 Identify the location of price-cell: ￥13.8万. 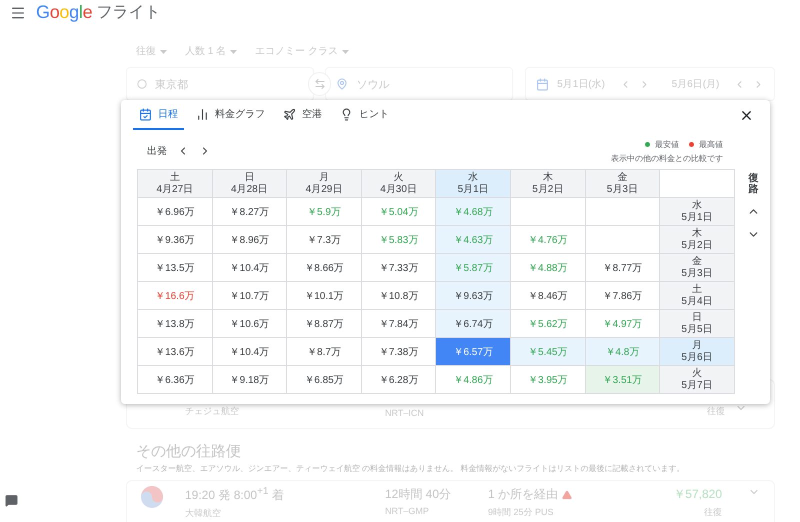
(175, 323).